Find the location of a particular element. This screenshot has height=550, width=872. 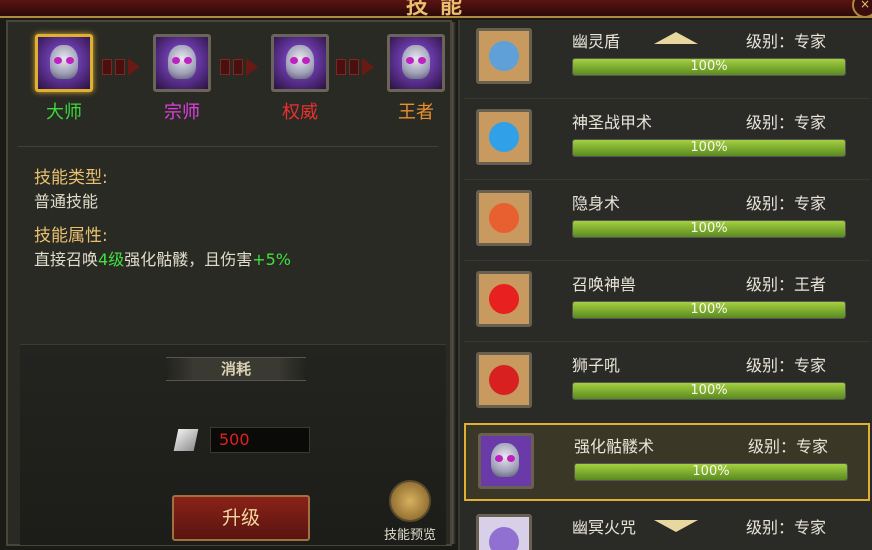

skill-preview-button: 技能预览 is located at coordinates (410, 511).